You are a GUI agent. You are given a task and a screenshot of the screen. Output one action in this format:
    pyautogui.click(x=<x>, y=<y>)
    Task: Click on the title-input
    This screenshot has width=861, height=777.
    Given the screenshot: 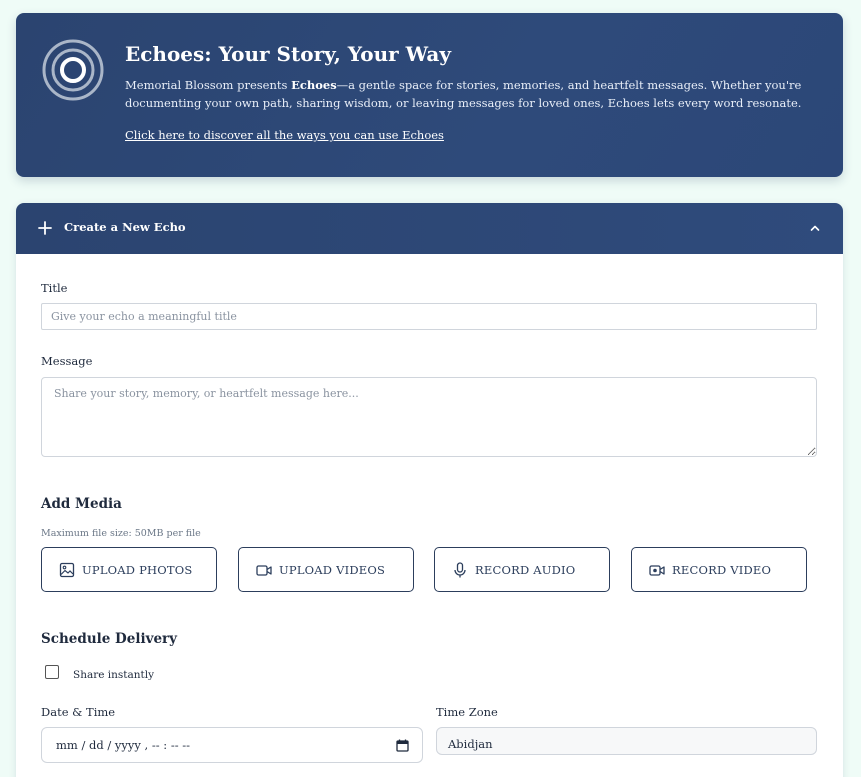 What is the action you would take?
    pyautogui.click(x=429, y=316)
    